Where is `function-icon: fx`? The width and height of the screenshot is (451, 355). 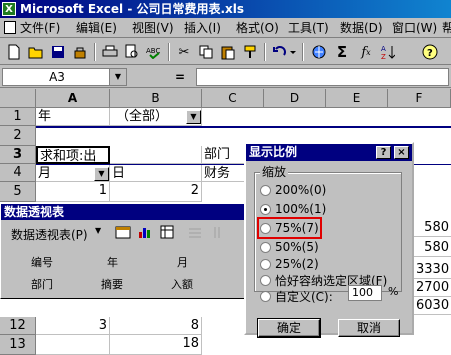 function-icon: fx is located at coordinates (366, 52).